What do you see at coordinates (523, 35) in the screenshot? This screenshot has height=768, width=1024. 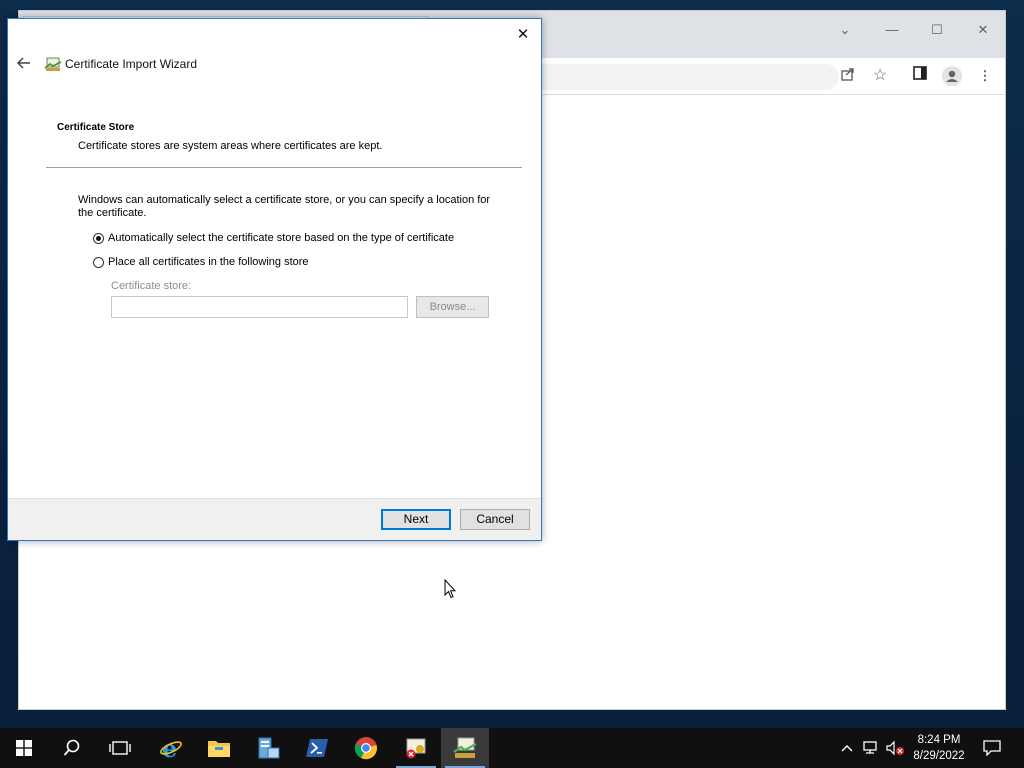 I see `close-icon: ✕` at bounding box center [523, 35].